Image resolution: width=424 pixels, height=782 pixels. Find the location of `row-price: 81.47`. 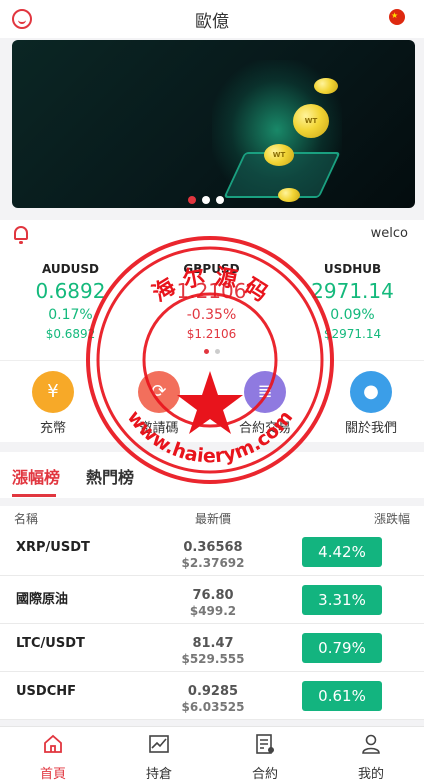

row-price: 81.47 is located at coordinates (213, 643).